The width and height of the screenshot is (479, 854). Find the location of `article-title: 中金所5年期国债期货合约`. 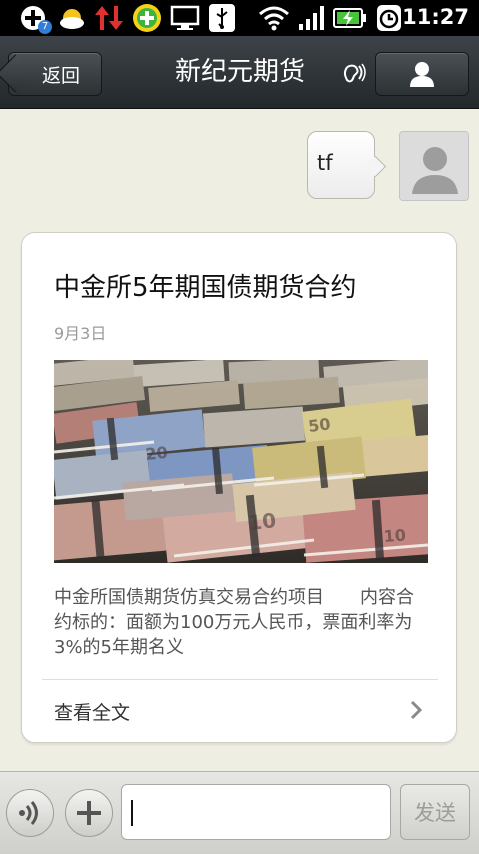

article-title: 中金所5年期国债期货合约 is located at coordinates (205, 285).